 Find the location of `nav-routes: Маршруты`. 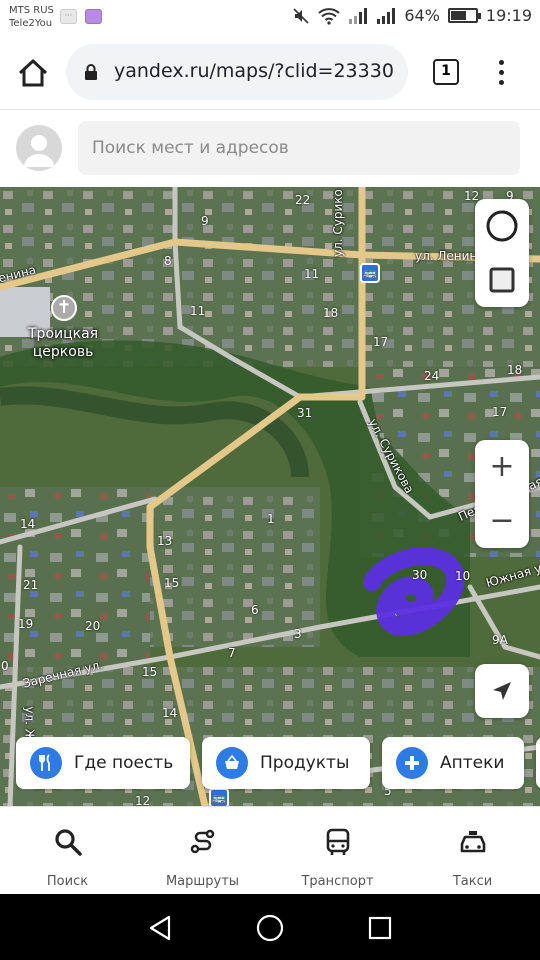

nav-routes: Маршруты is located at coordinates (202, 851).